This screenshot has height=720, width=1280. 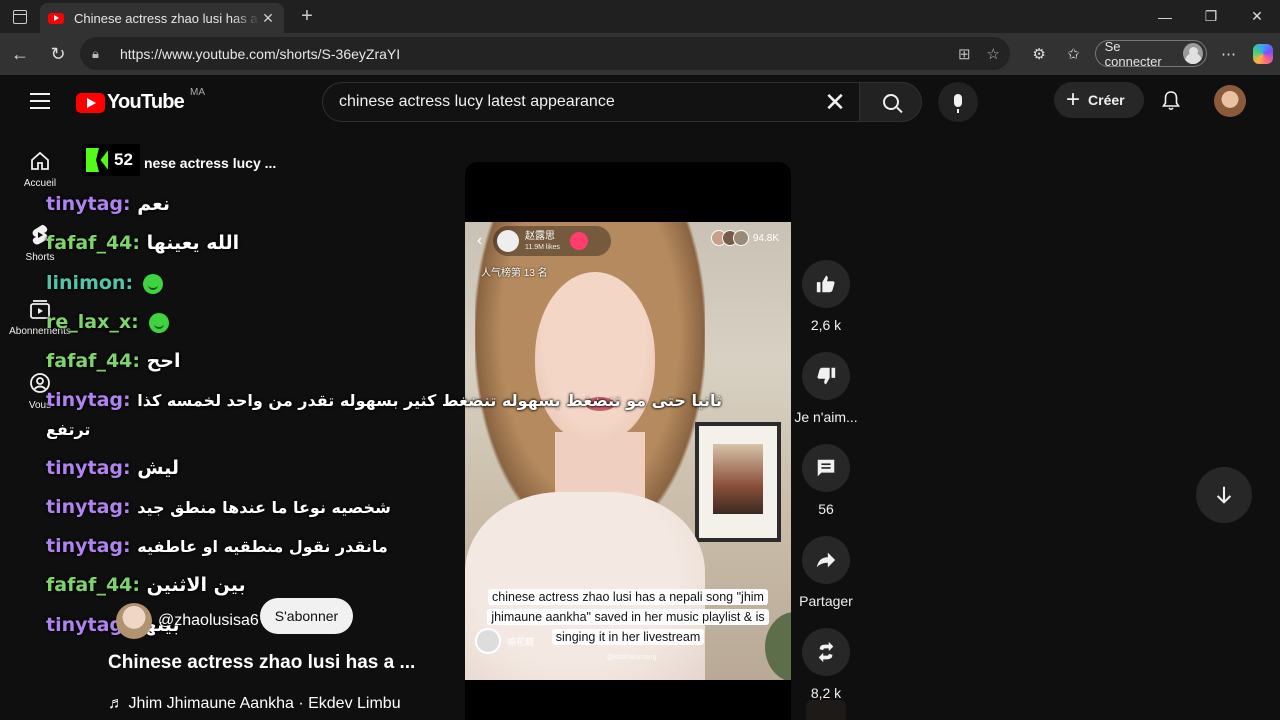 I want to click on arrow-down-icon, so click(x=1224, y=495).